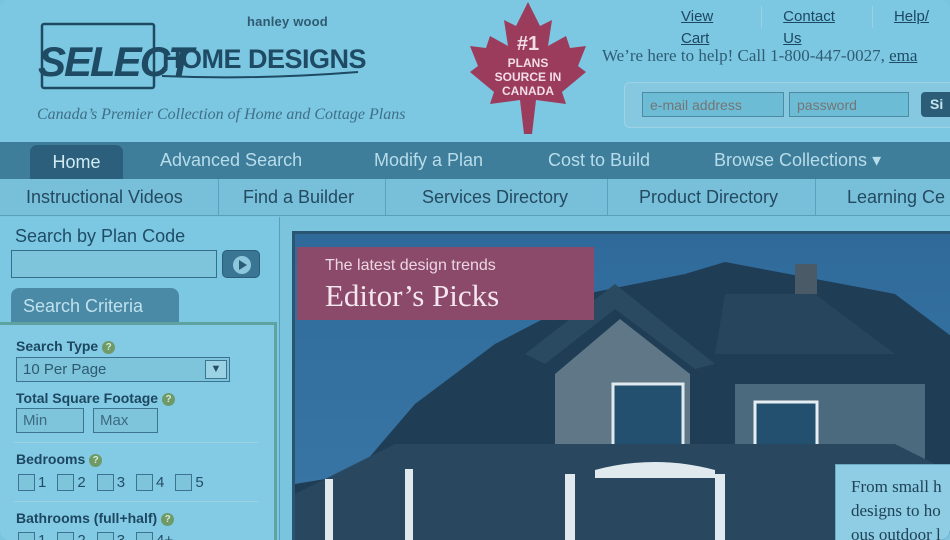 The width and height of the screenshot is (950, 540). I want to click on sign-in-button: Si, so click(935, 104).